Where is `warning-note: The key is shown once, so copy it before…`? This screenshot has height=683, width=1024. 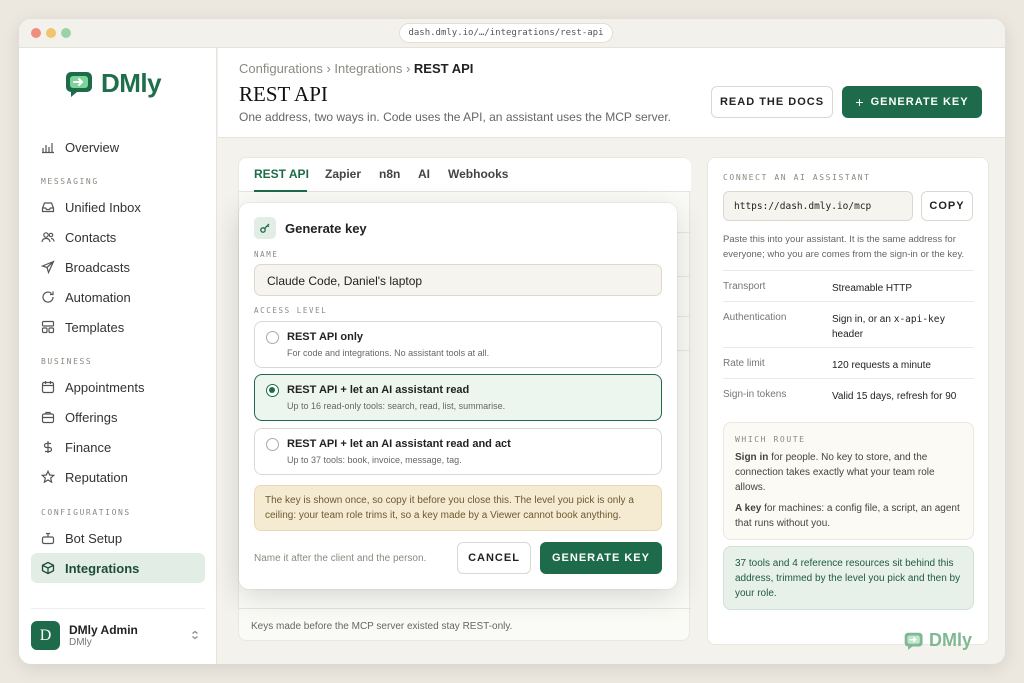 warning-note: The key is shown once, so copy it before… is located at coordinates (458, 508).